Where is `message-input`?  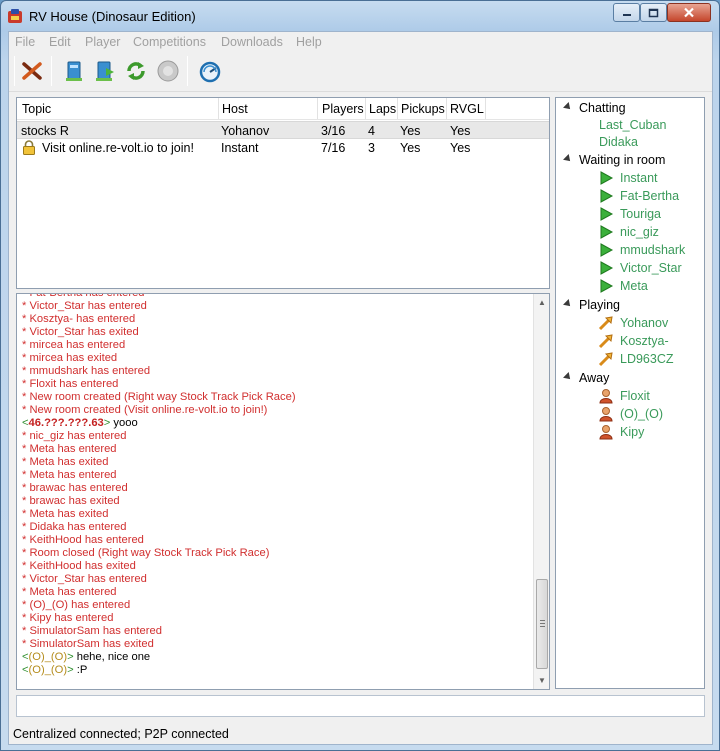
message-input is located at coordinates (360, 706).